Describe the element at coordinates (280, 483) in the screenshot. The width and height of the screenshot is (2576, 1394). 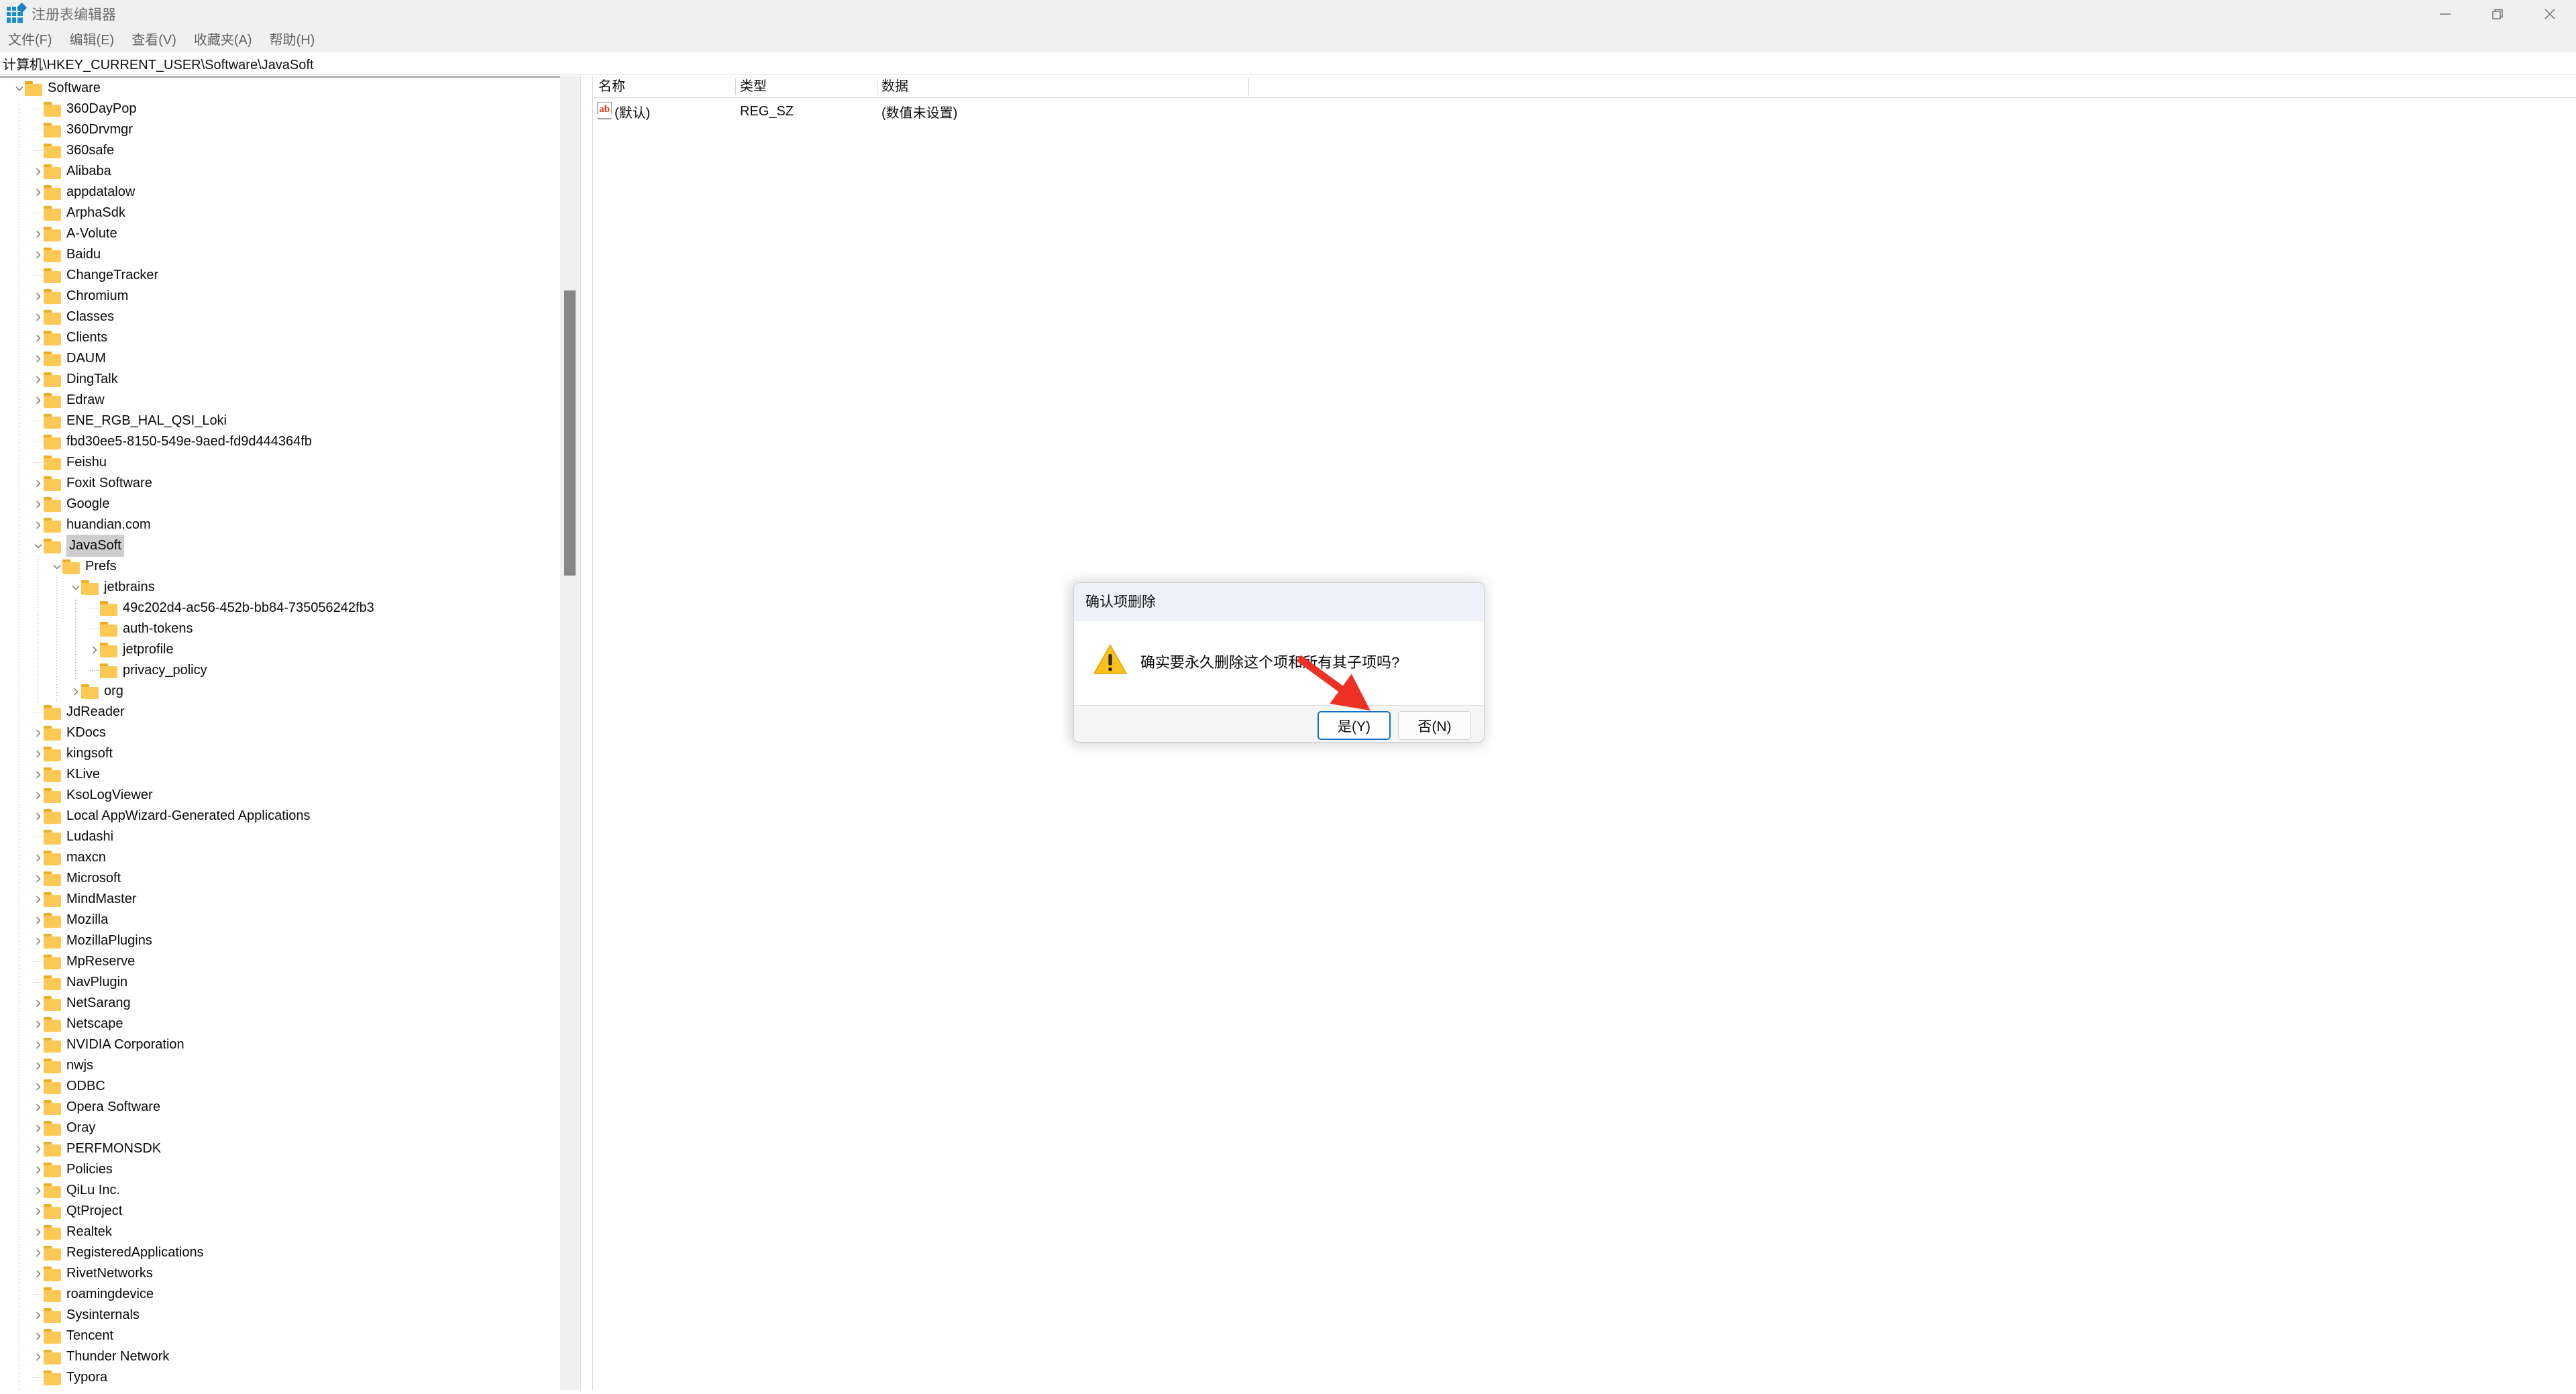
I see `tree-item-foxit-software: Foxit Software` at that location.